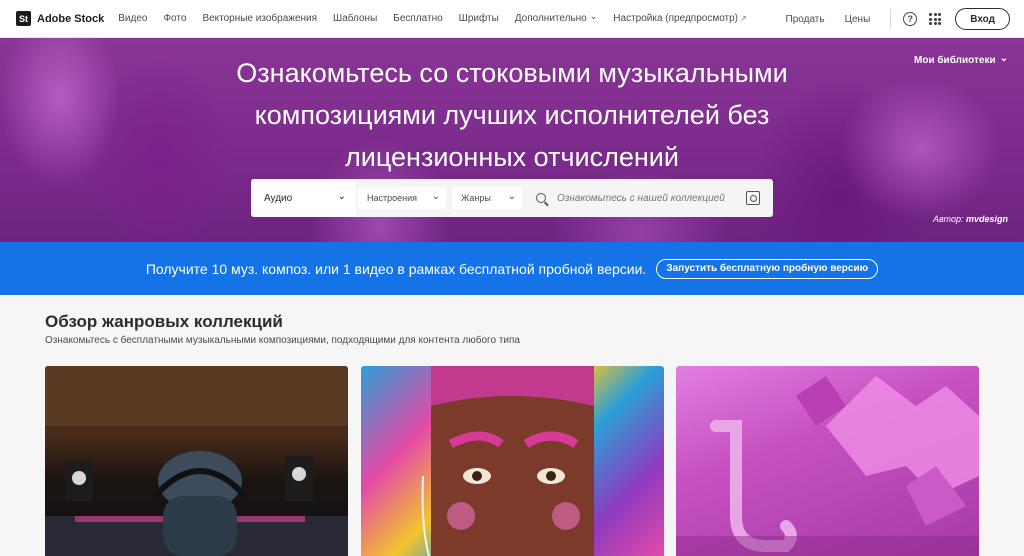 This screenshot has width=1024, height=556. Describe the element at coordinates (647, 198) in the screenshot. I see `search-input` at that location.